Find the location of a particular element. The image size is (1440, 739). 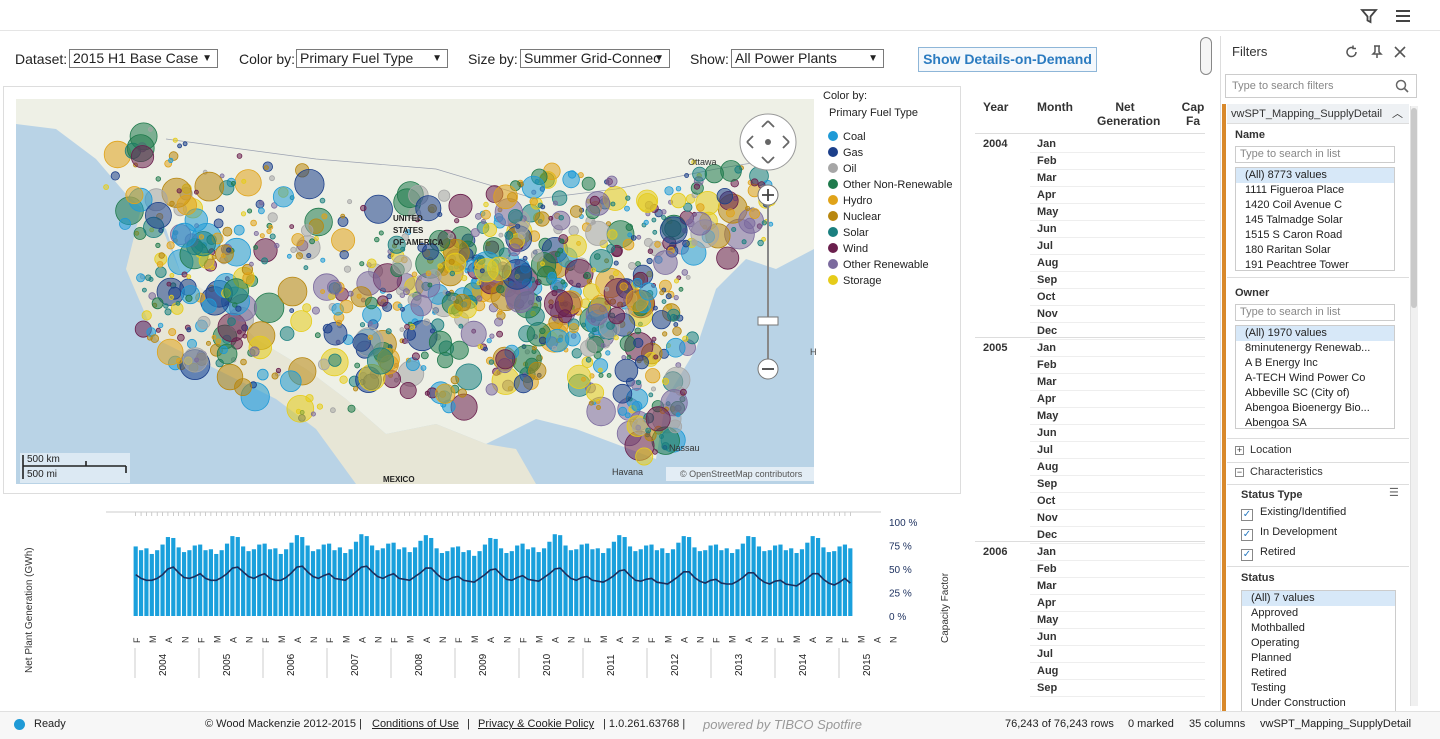

zoom-slider-handle is located at coordinates (768, 321).